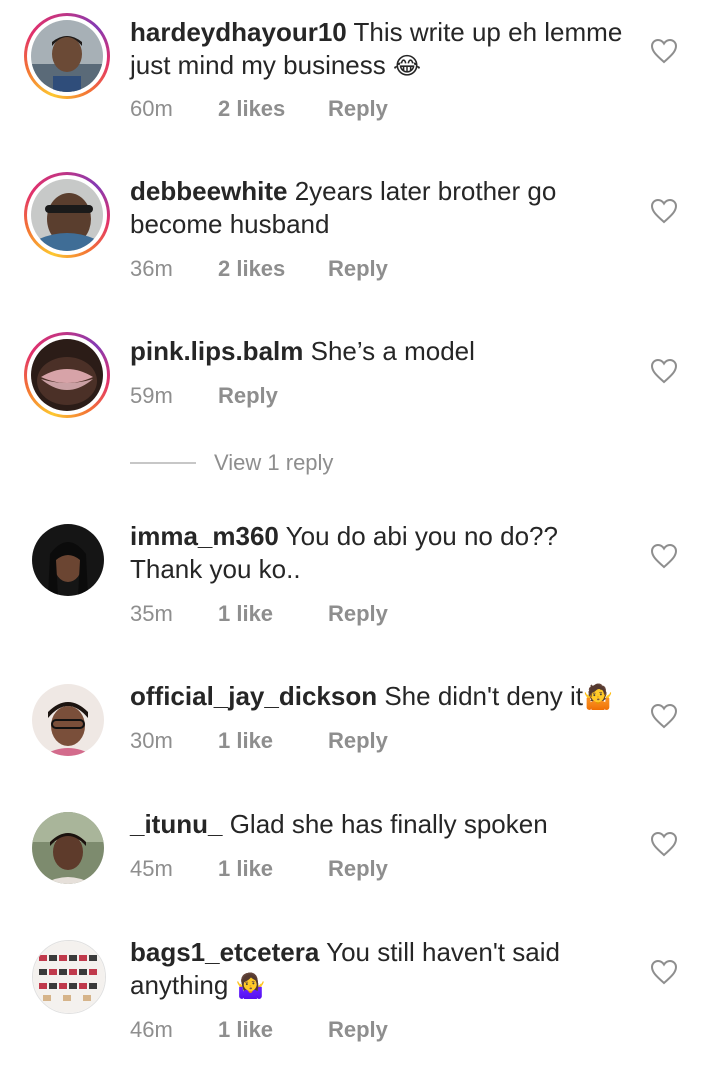  What do you see at coordinates (204, 536) in the screenshot?
I see `comment-username: imma_m360` at bounding box center [204, 536].